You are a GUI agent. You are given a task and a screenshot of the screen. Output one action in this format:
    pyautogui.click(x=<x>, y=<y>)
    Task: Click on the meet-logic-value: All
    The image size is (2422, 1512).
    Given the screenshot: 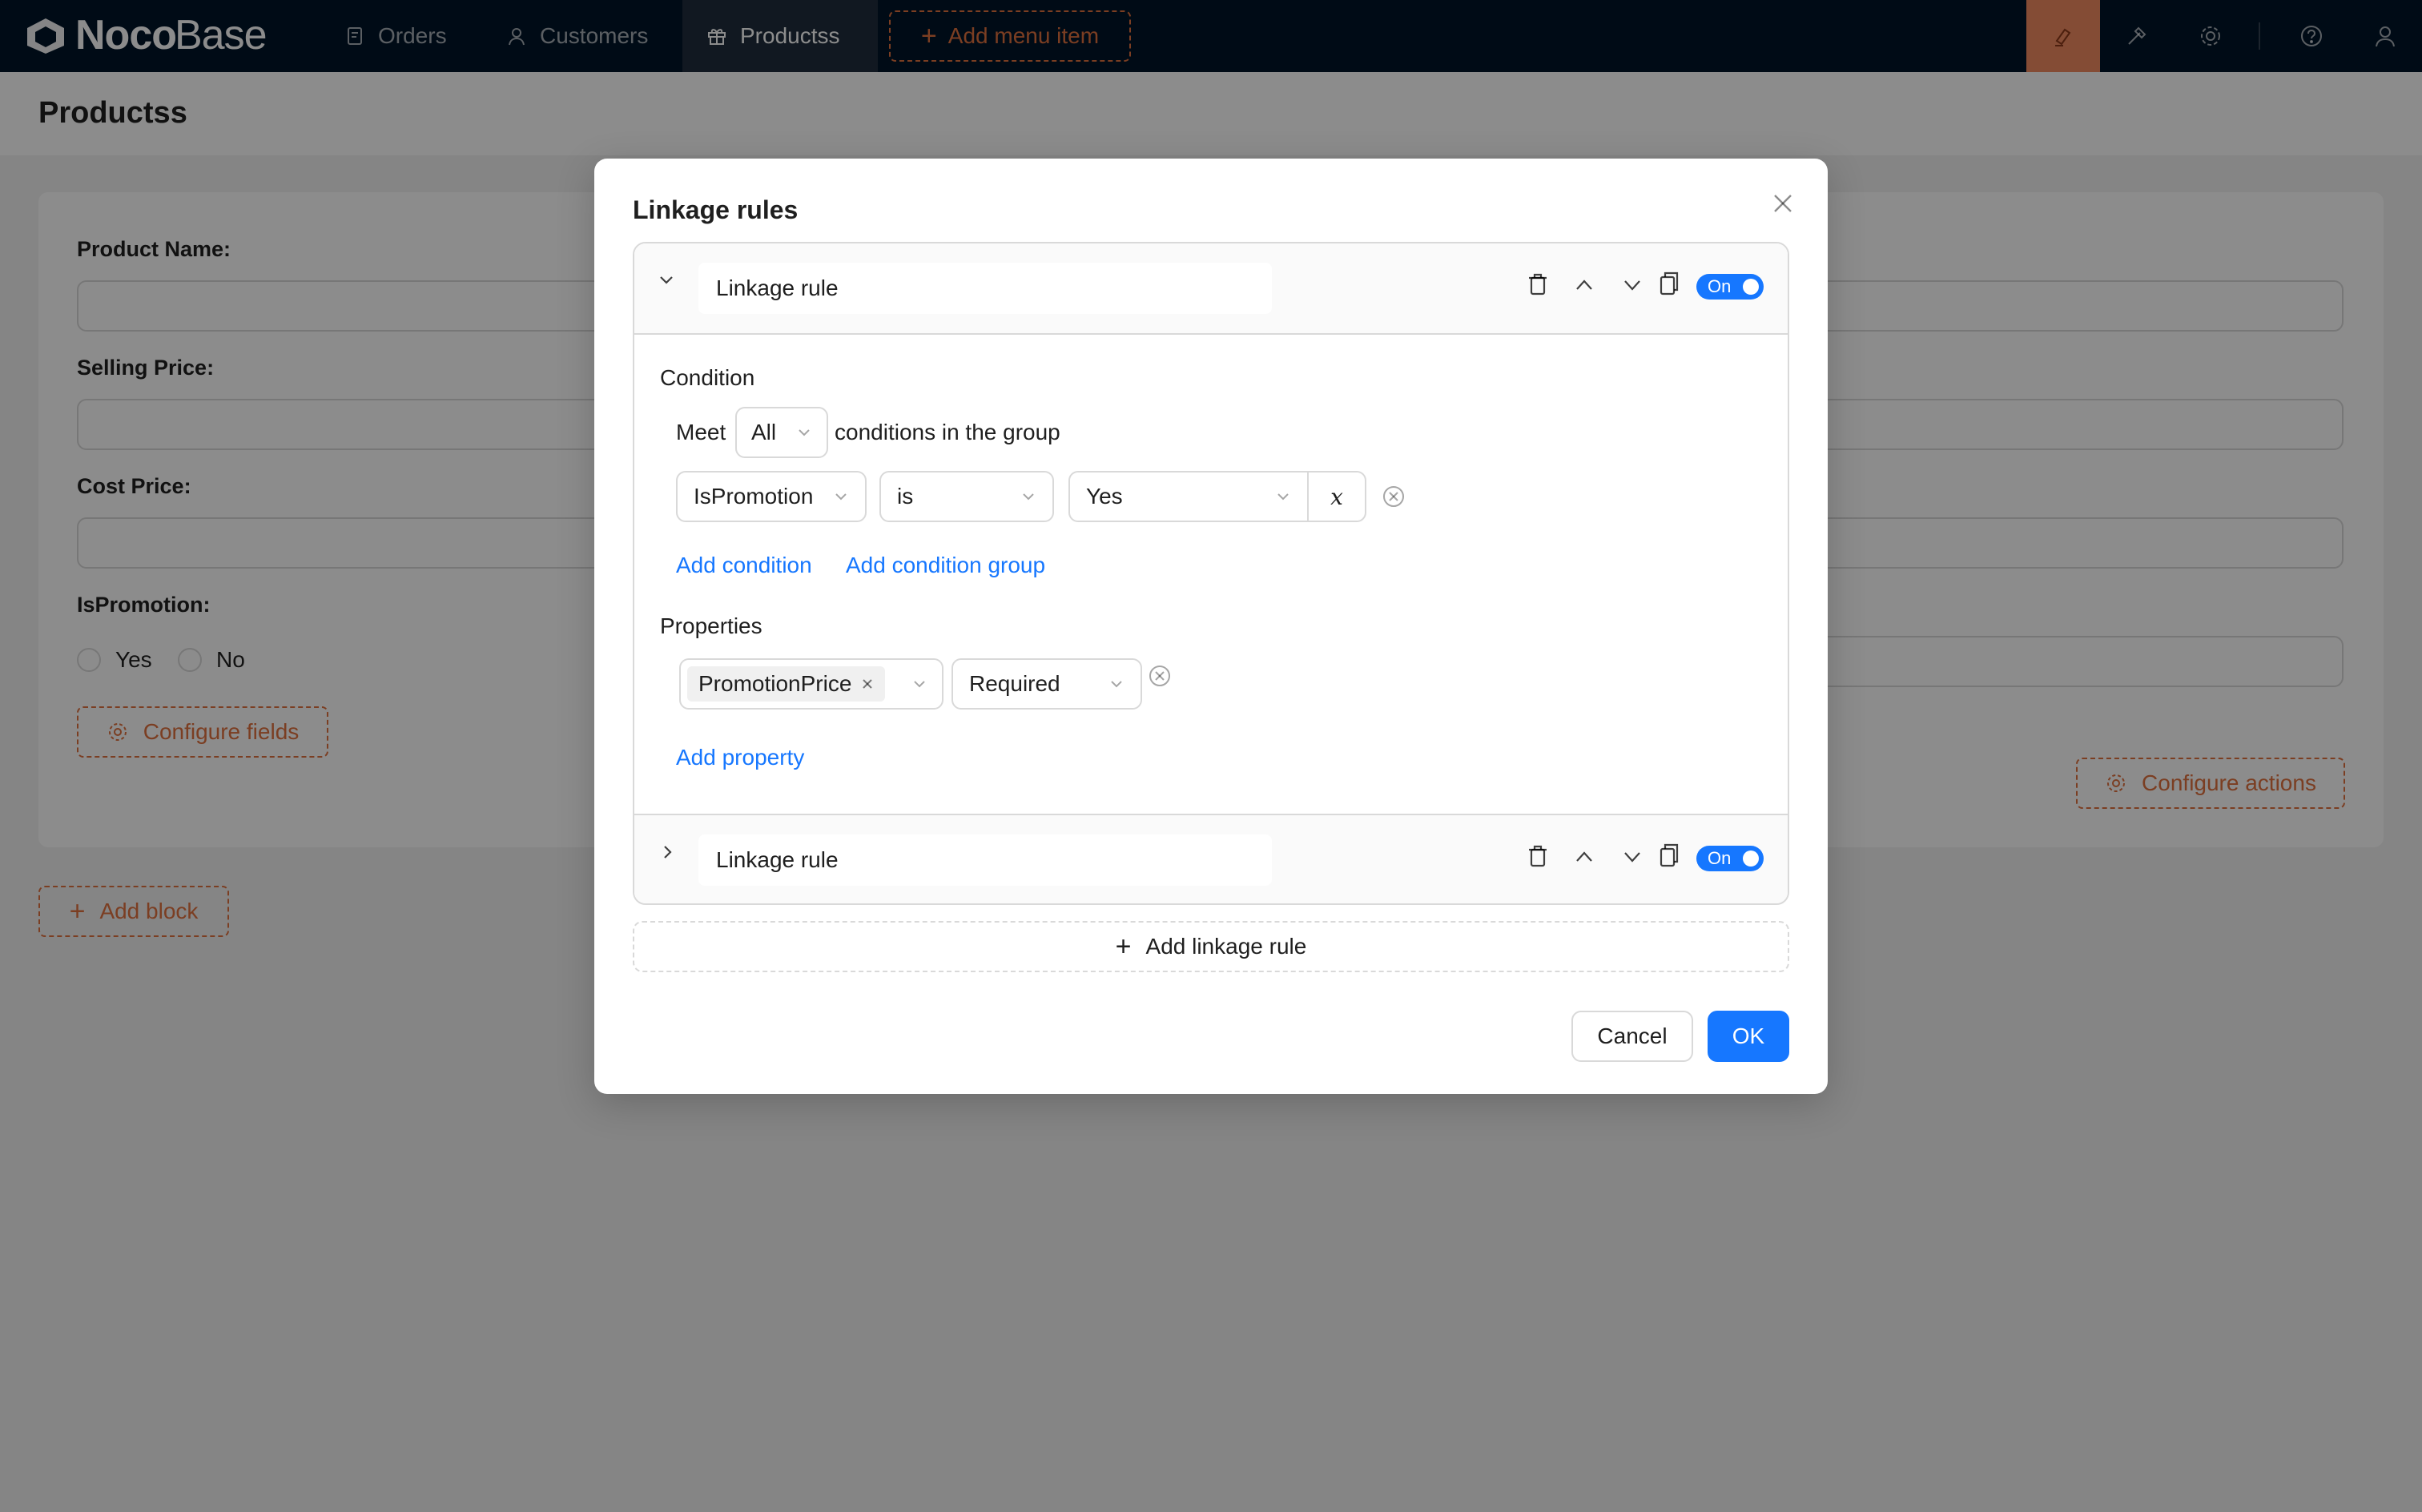 What is the action you would take?
    pyautogui.click(x=764, y=432)
    